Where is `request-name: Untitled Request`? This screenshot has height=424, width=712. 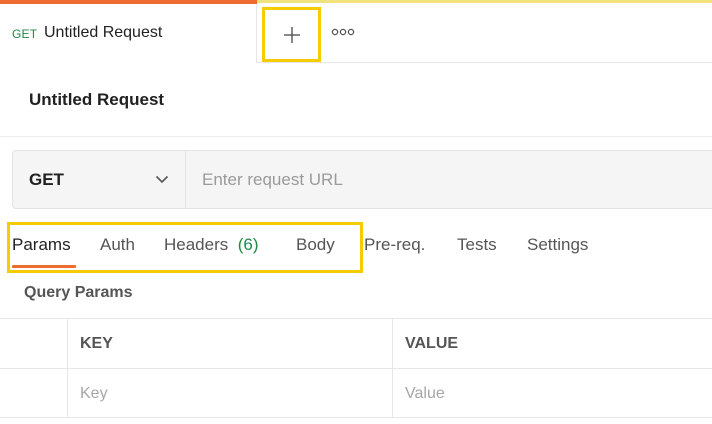 request-name: Untitled Request is located at coordinates (96, 100).